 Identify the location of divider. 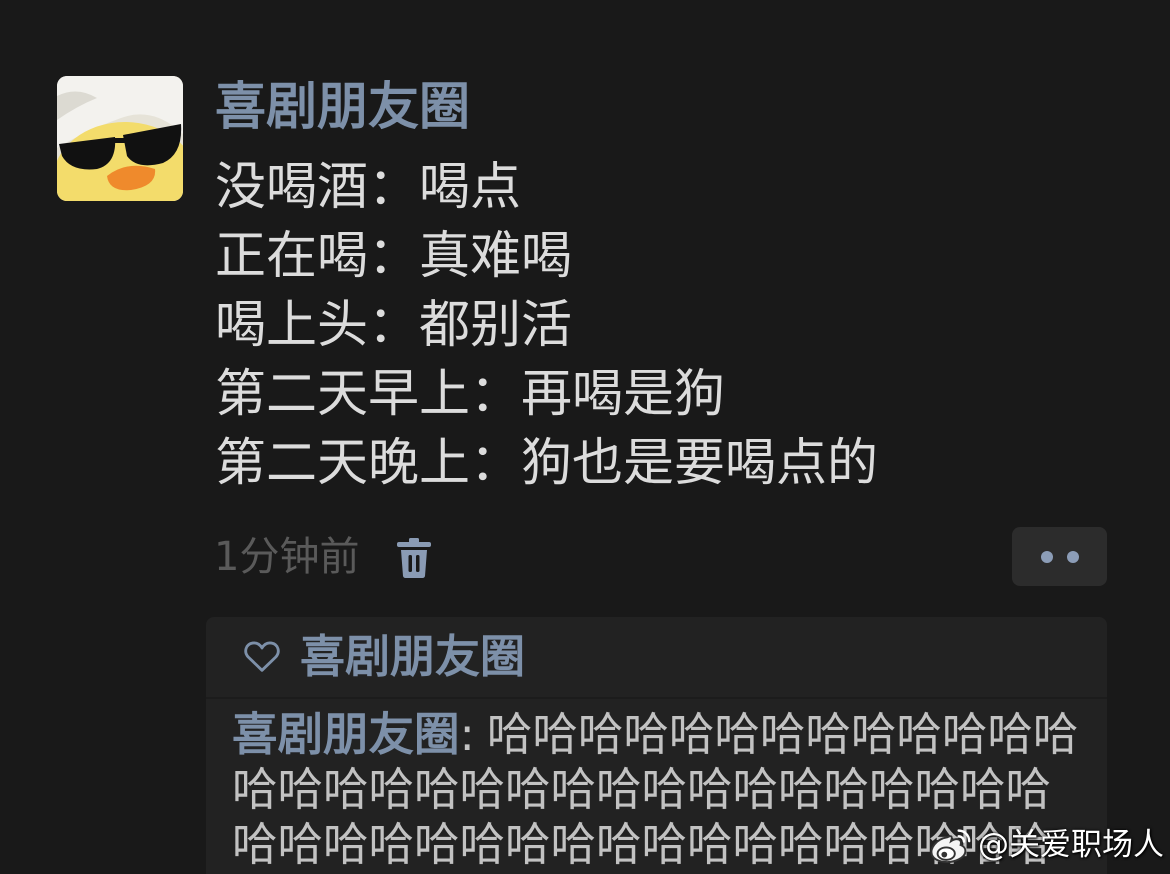
(656, 698).